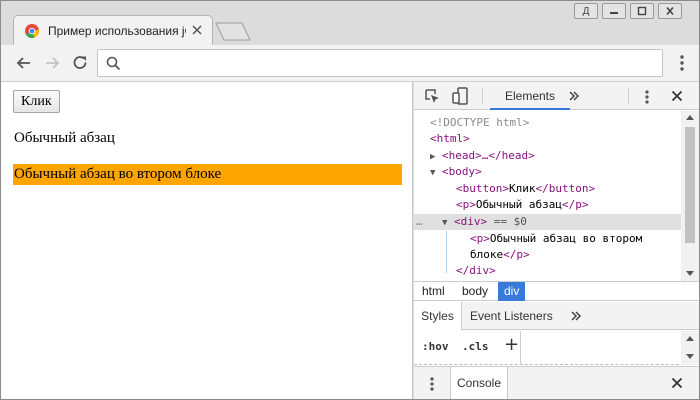  What do you see at coordinates (487, 254) in the screenshot?
I see `p2-text-cont: блоке` at bounding box center [487, 254].